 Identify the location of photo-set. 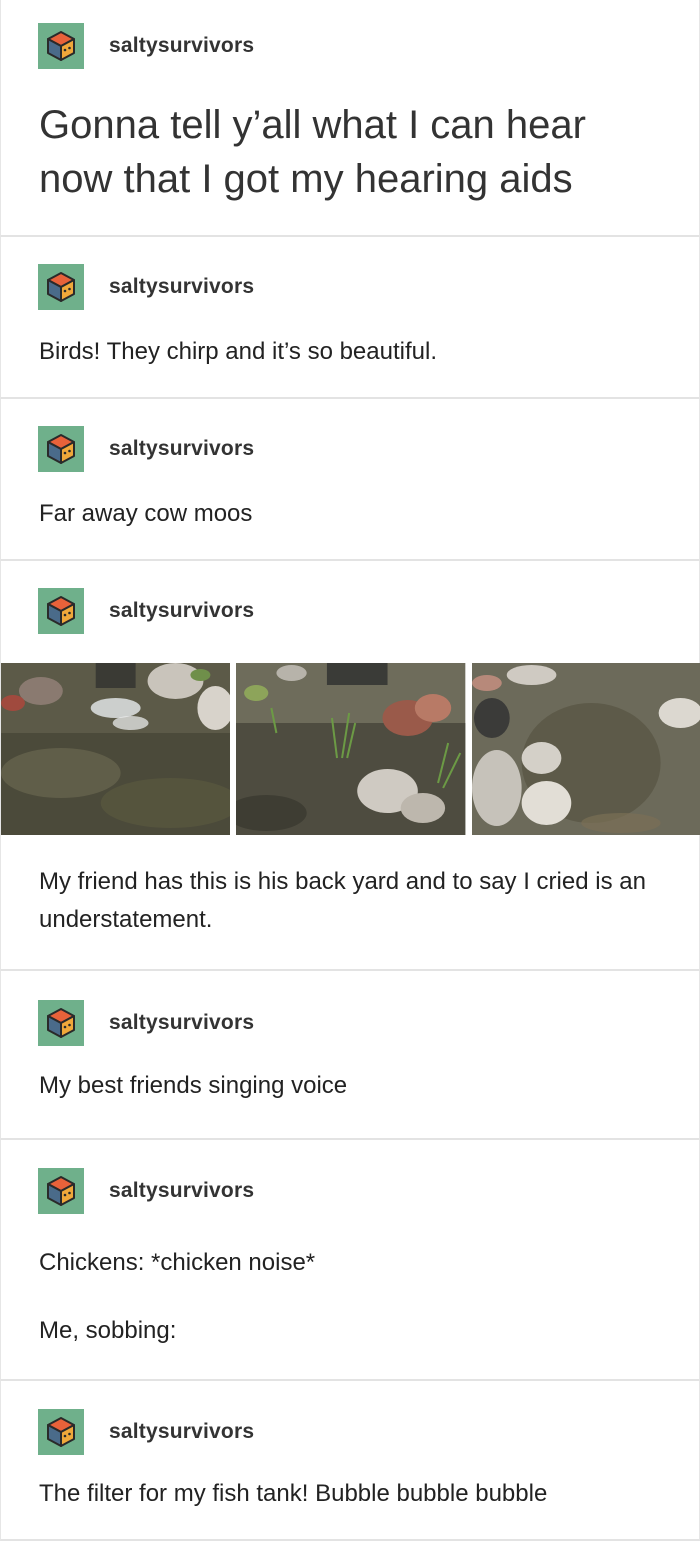
(350, 749).